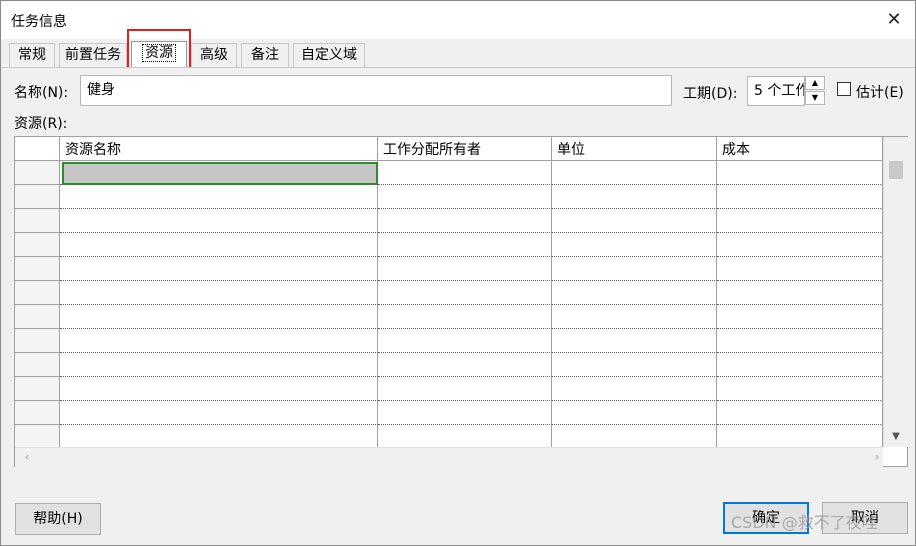 This screenshot has height=546, width=916. What do you see at coordinates (815, 98) in the screenshot?
I see `spin-down-icon: ▼` at bounding box center [815, 98].